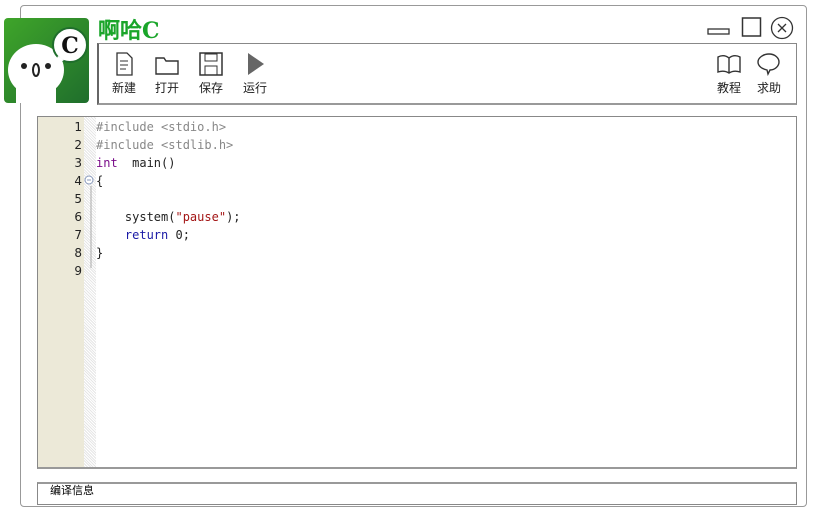  What do you see at coordinates (179, 235) in the screenshot?
I see `code-token: 0;` at bounding box center [179, 235].